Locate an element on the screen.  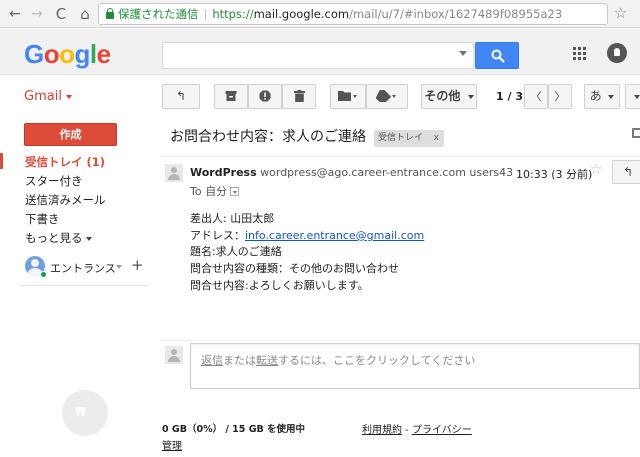
quick-reply-box: 返信または転送するには、ここをクリックしてください is located at coordinates (415, 366).